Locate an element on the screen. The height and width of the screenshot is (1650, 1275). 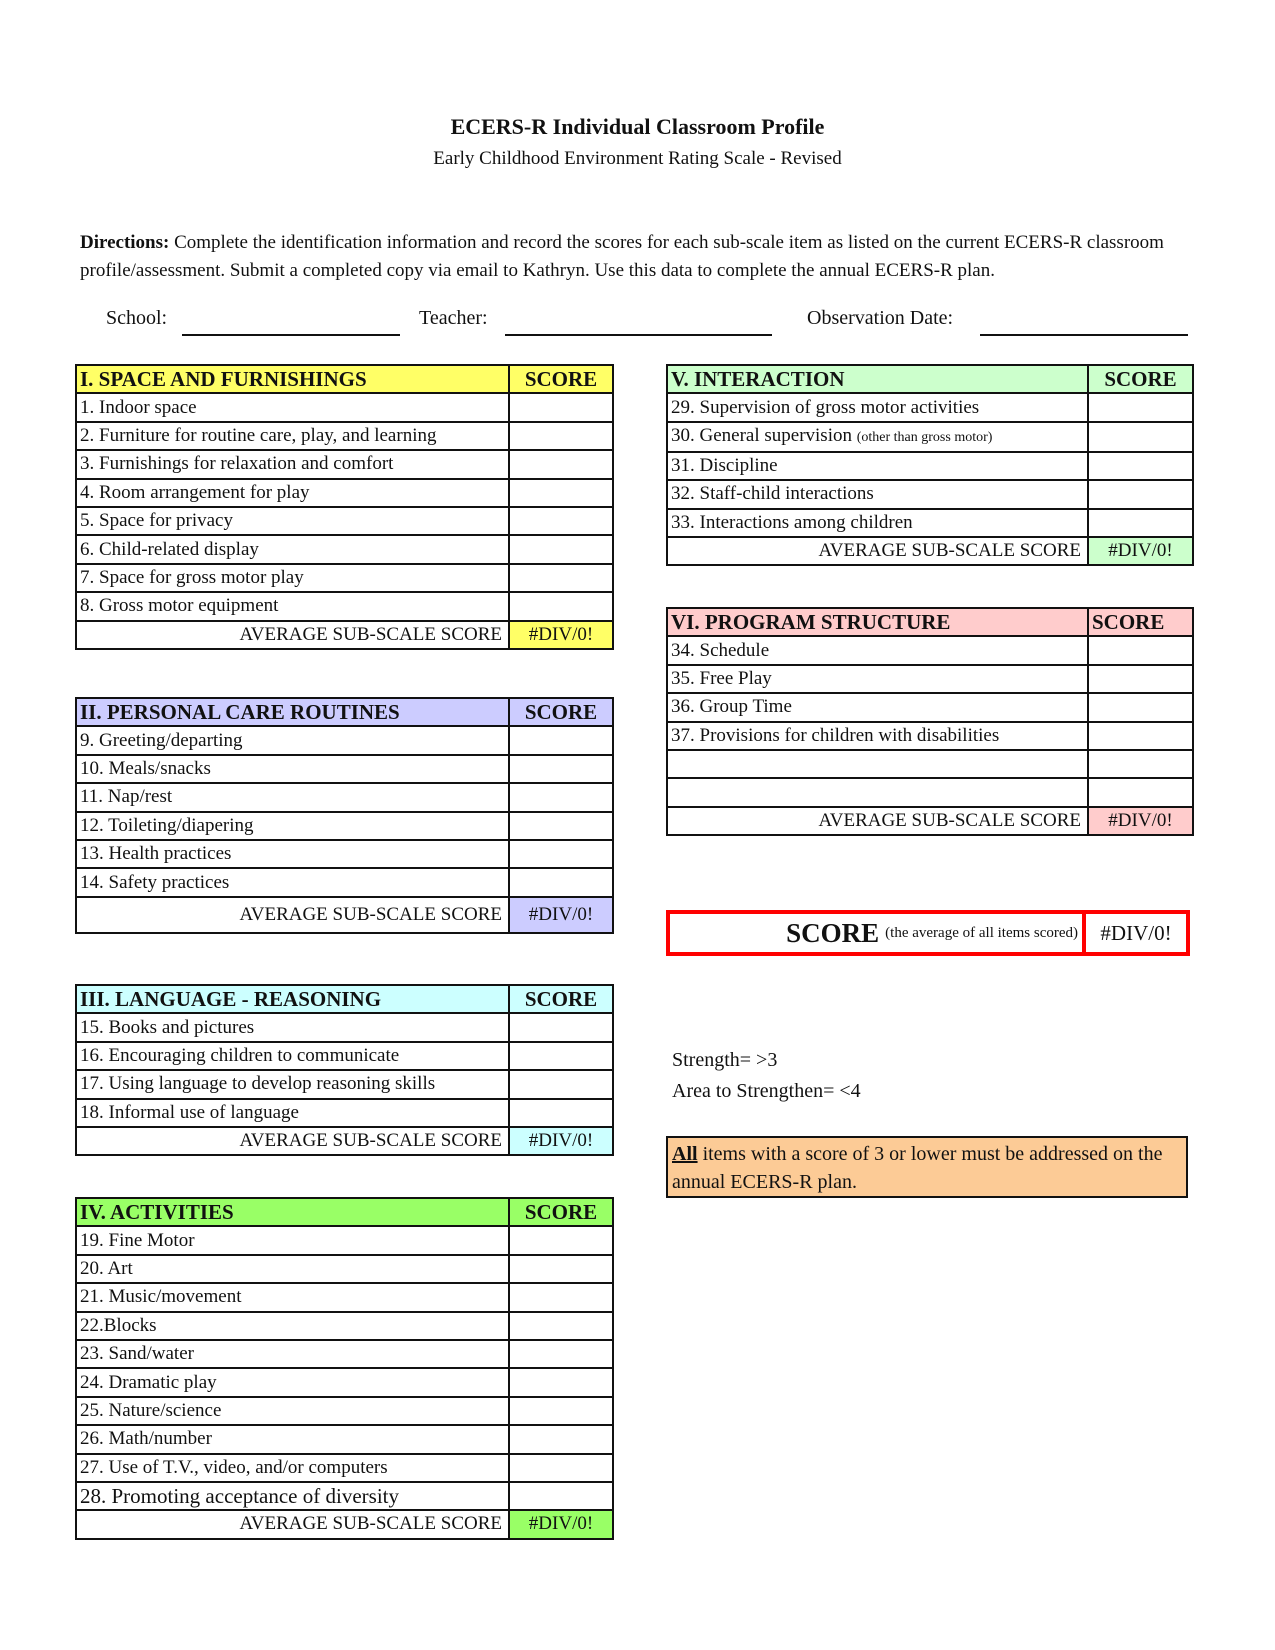
item-row: 21. Music/movement is located at coordinates (344, 1297).